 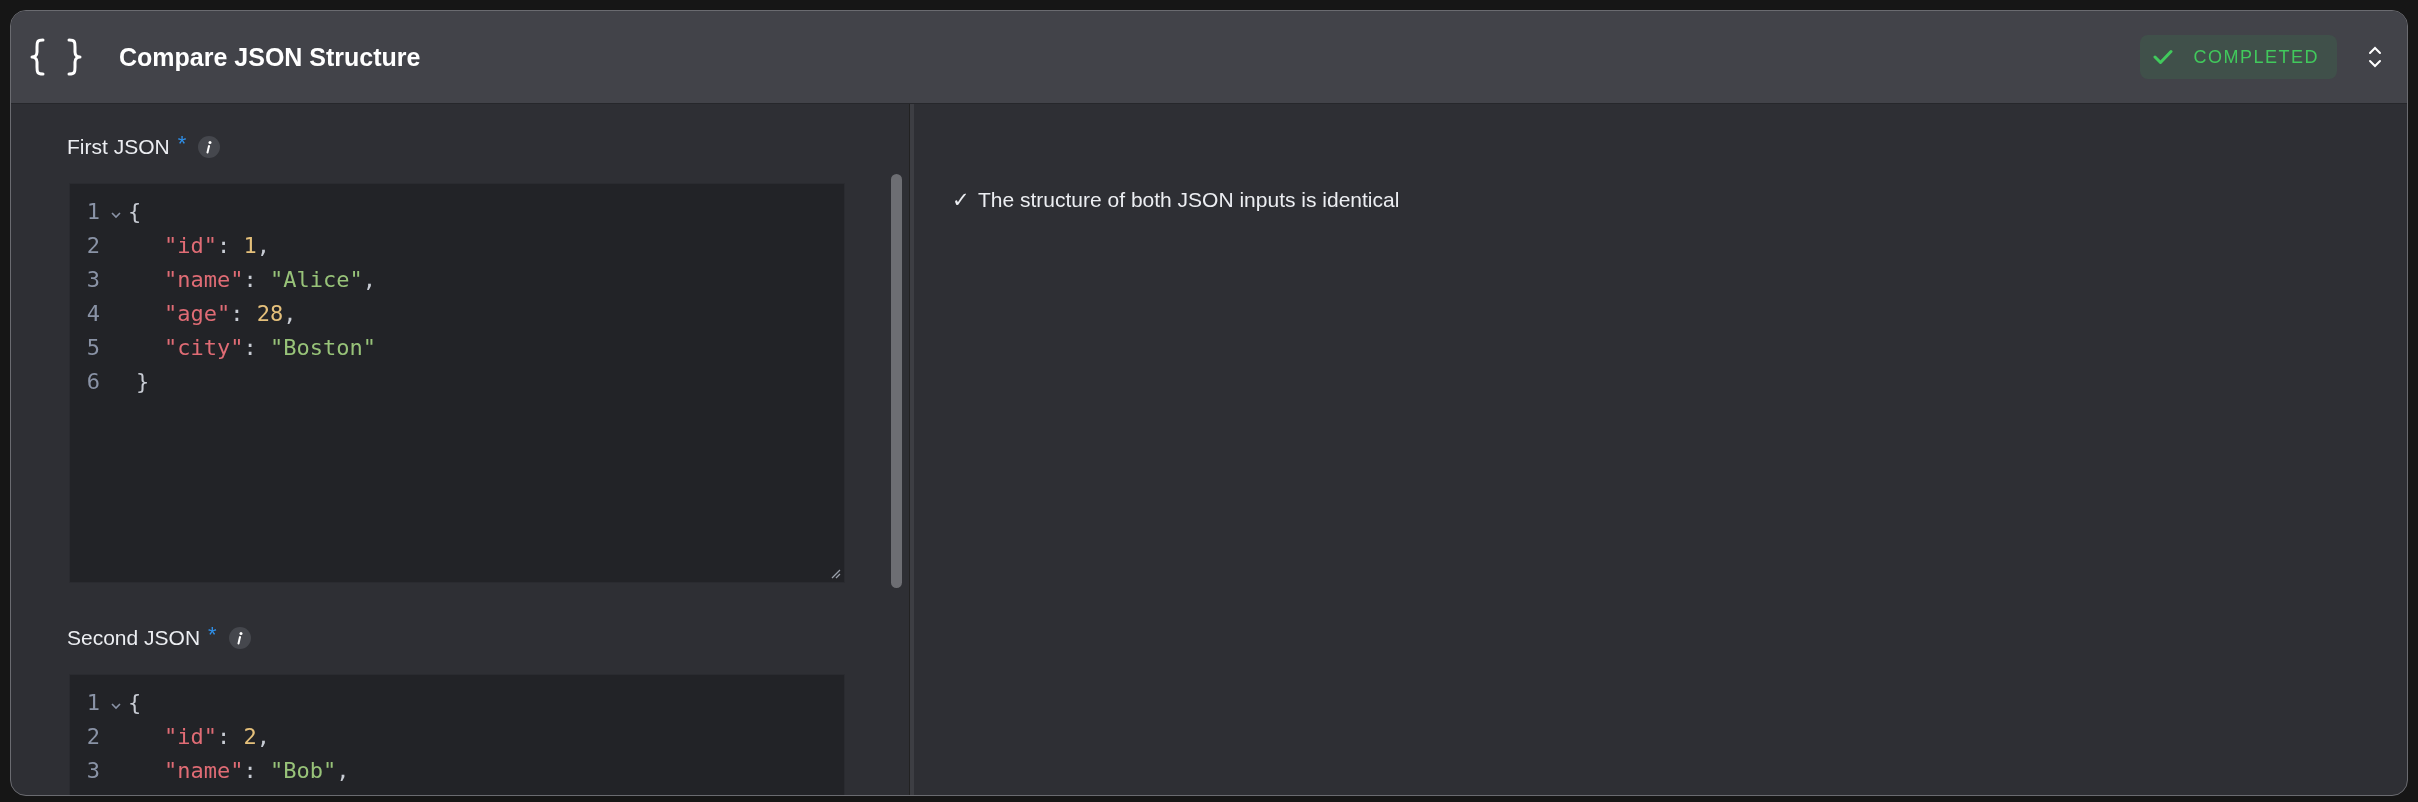 I want to click on line-number: 5, so click(x=92, y=347).